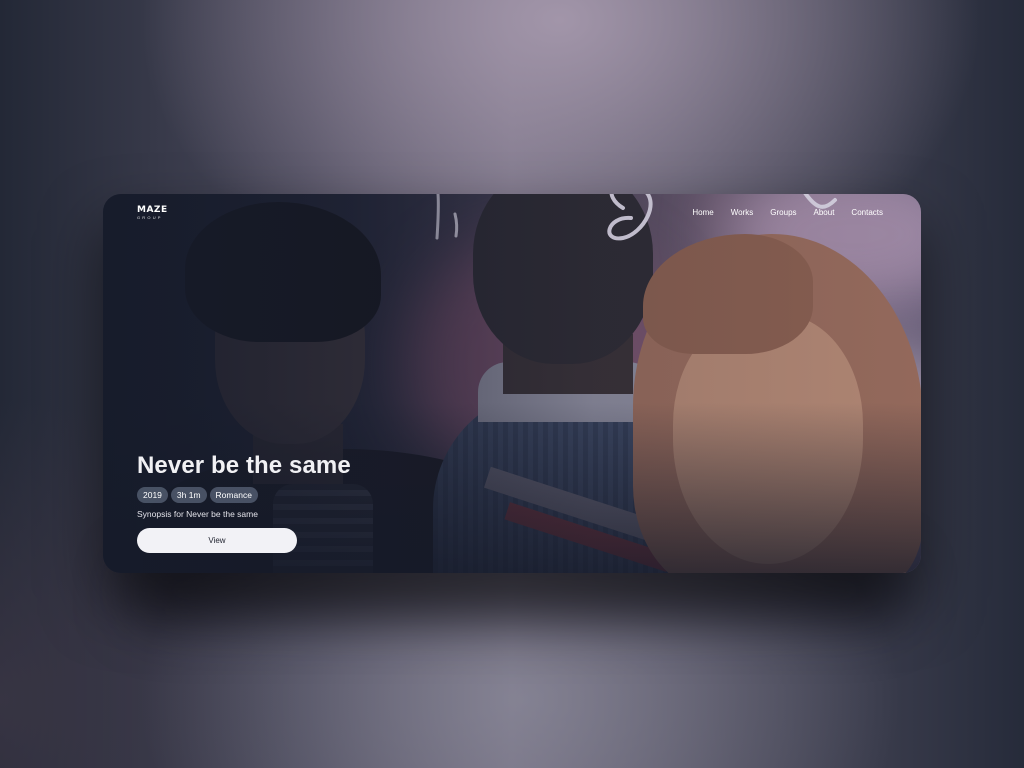  I want to click on movie-tags: 2019 3h 1m Romance, so click(244, 495).